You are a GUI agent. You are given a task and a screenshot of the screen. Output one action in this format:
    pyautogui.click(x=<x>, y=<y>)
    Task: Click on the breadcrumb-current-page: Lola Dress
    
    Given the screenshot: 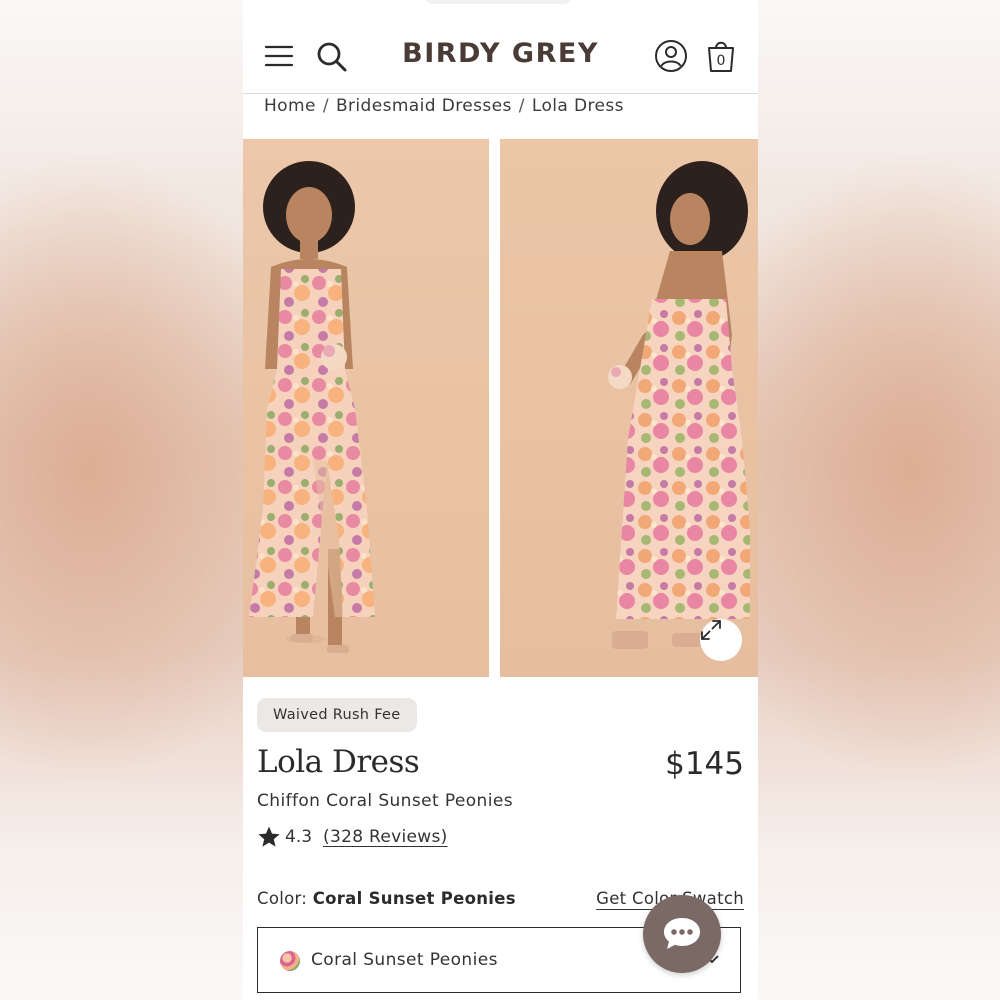 What is the action you would take?
    pyautogui.click(x=577, y=106)
    